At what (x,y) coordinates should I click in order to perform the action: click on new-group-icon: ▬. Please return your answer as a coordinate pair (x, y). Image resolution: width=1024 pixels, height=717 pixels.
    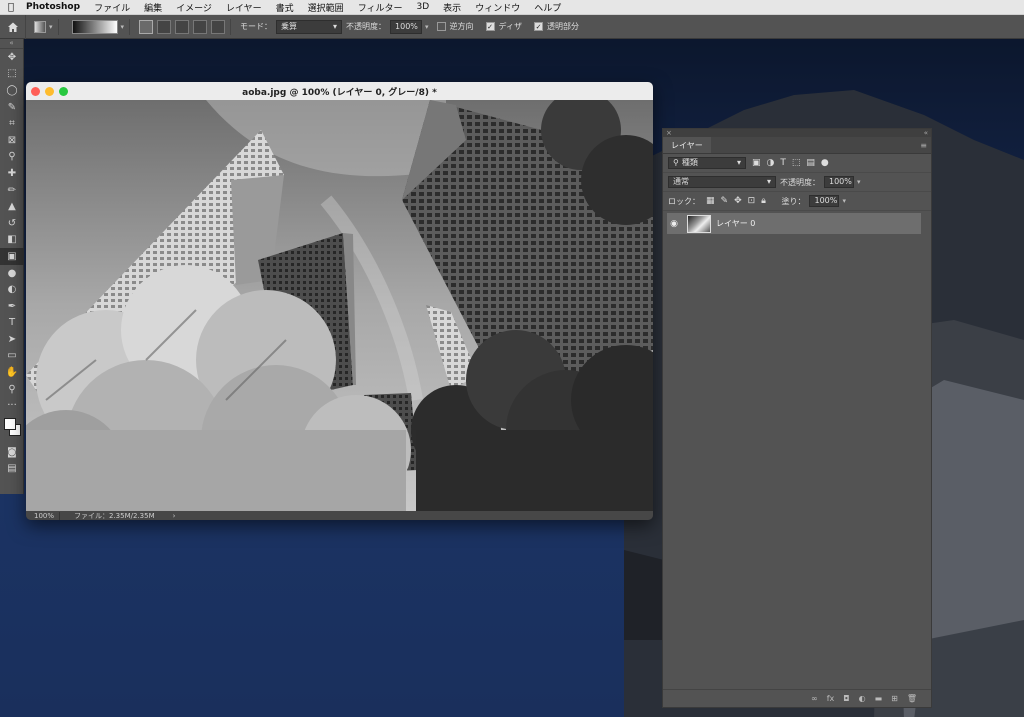
    Looking at the image, I should click on (879, 698).